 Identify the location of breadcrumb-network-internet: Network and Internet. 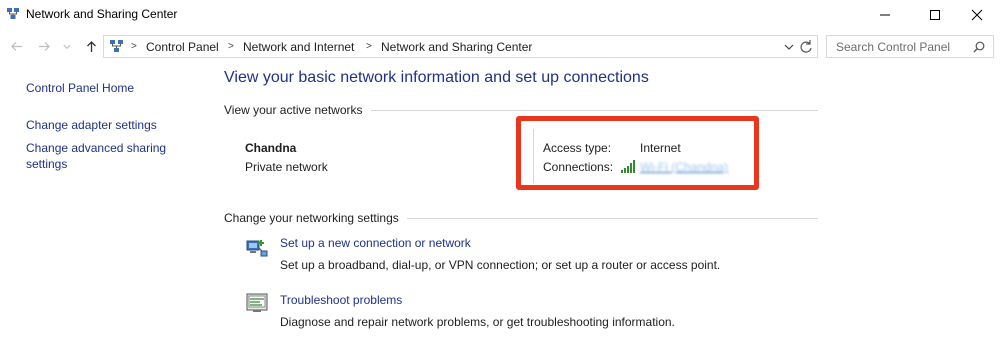
(298, 47).